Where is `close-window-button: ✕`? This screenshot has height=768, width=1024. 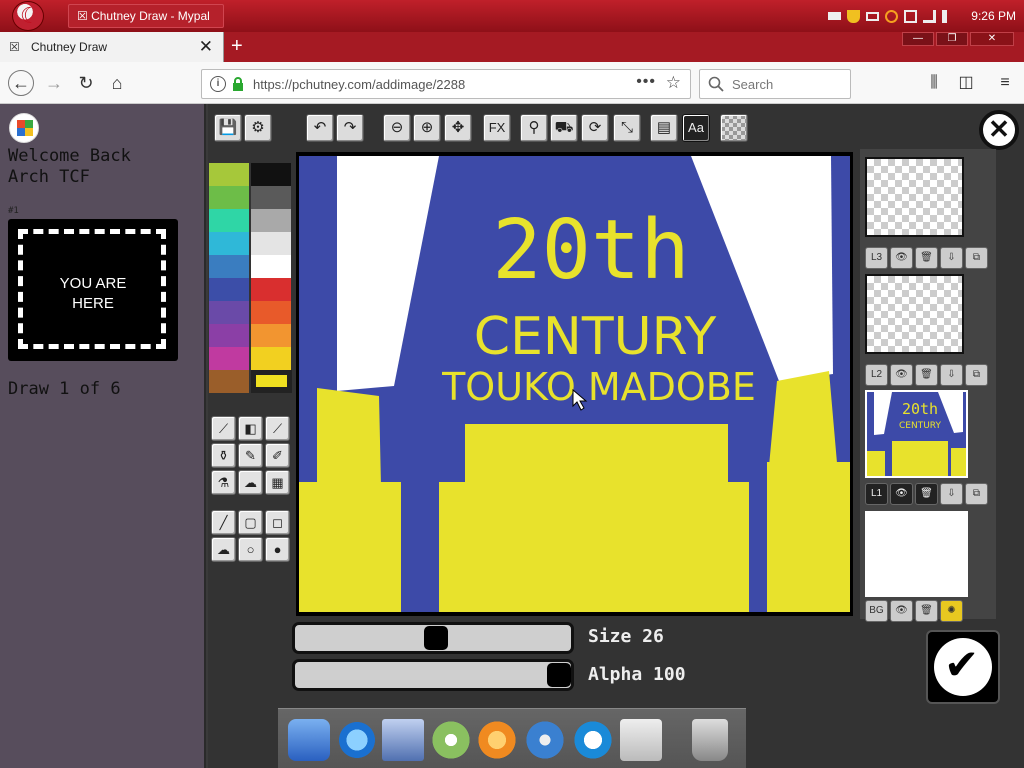
close-window-button: ✕ is located at coordinates (992, 39).